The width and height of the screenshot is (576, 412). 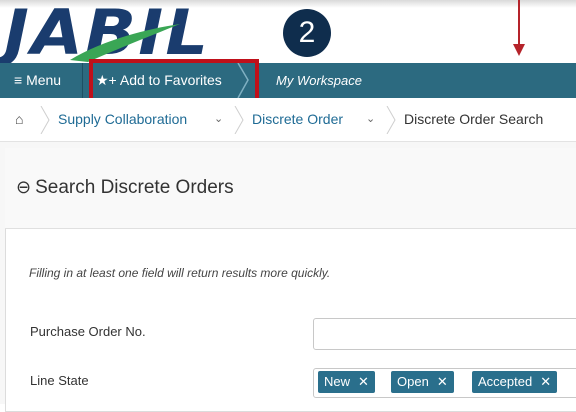 I want to click on chip-label: New, so click(x=337, y=381).